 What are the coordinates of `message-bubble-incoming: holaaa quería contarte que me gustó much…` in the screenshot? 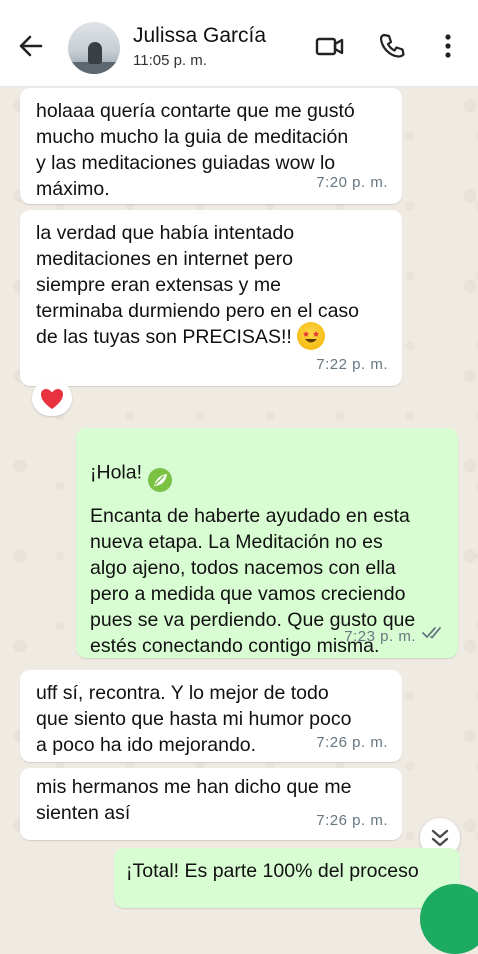 It's located at (211, 146).